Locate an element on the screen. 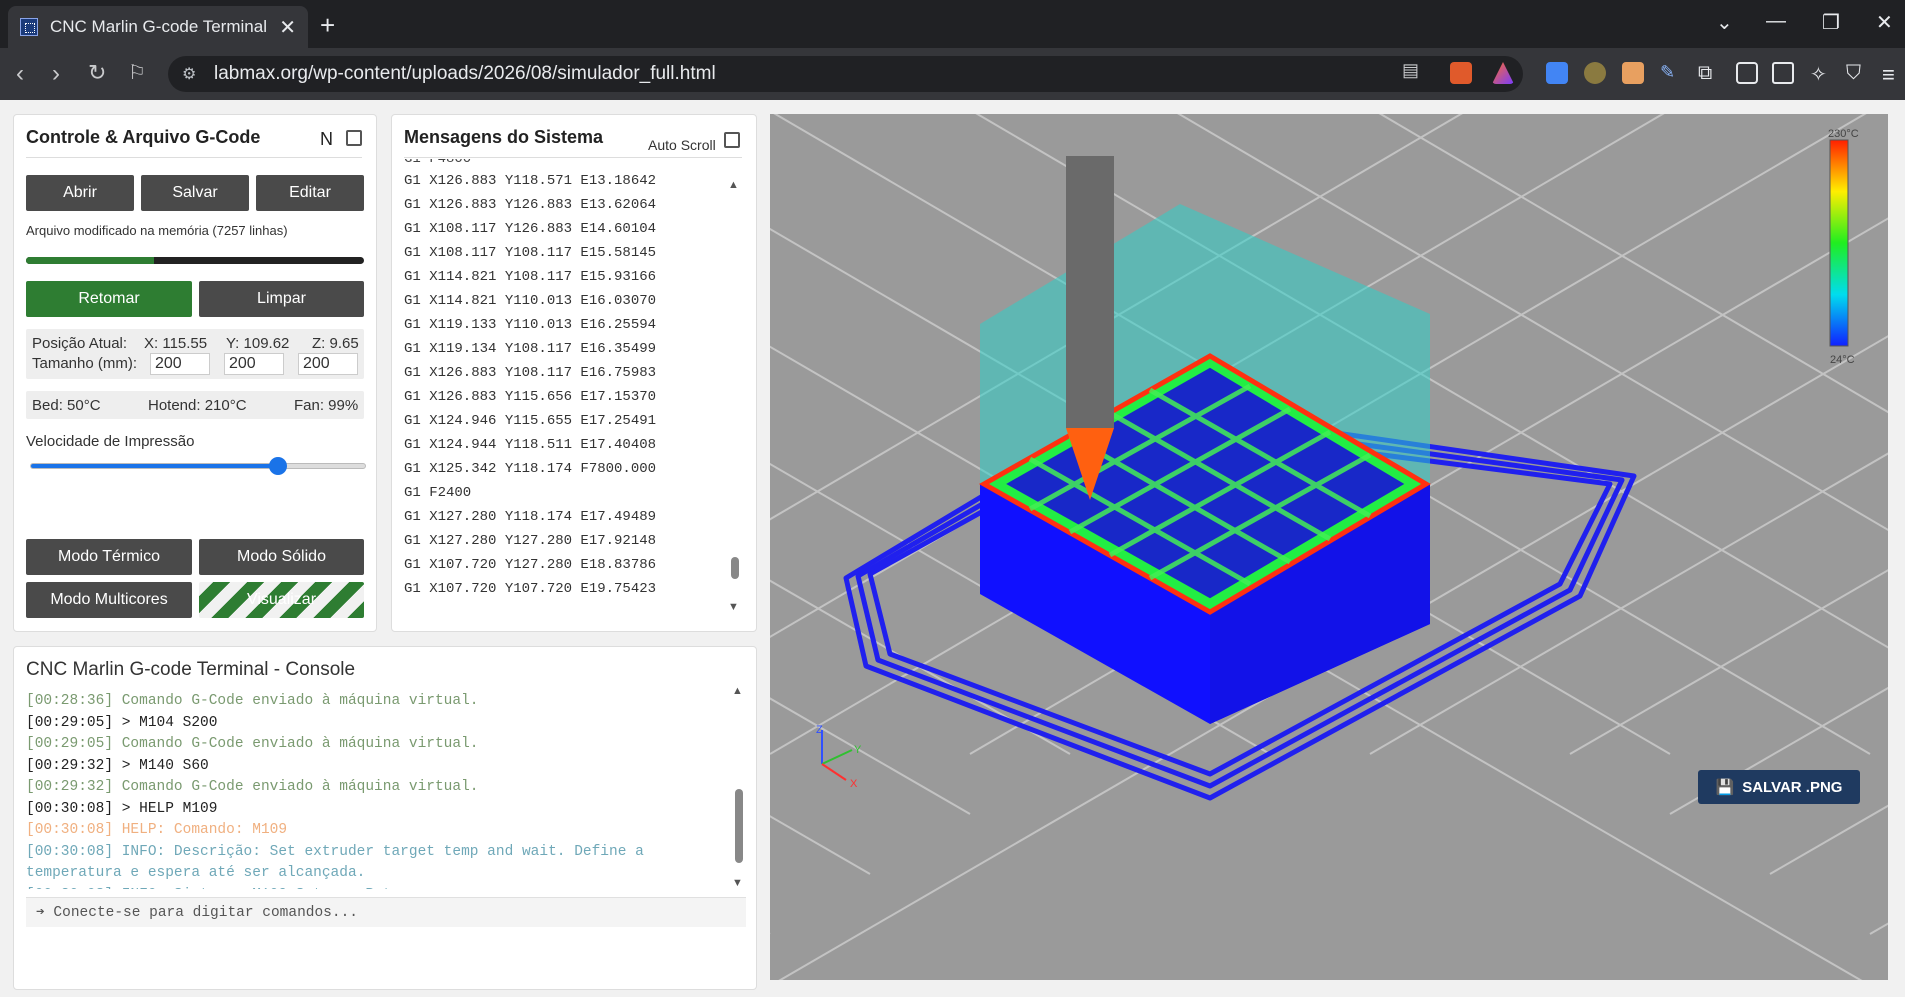  message-line-partial: G1 F4800 is located at coordinates (438, 163).